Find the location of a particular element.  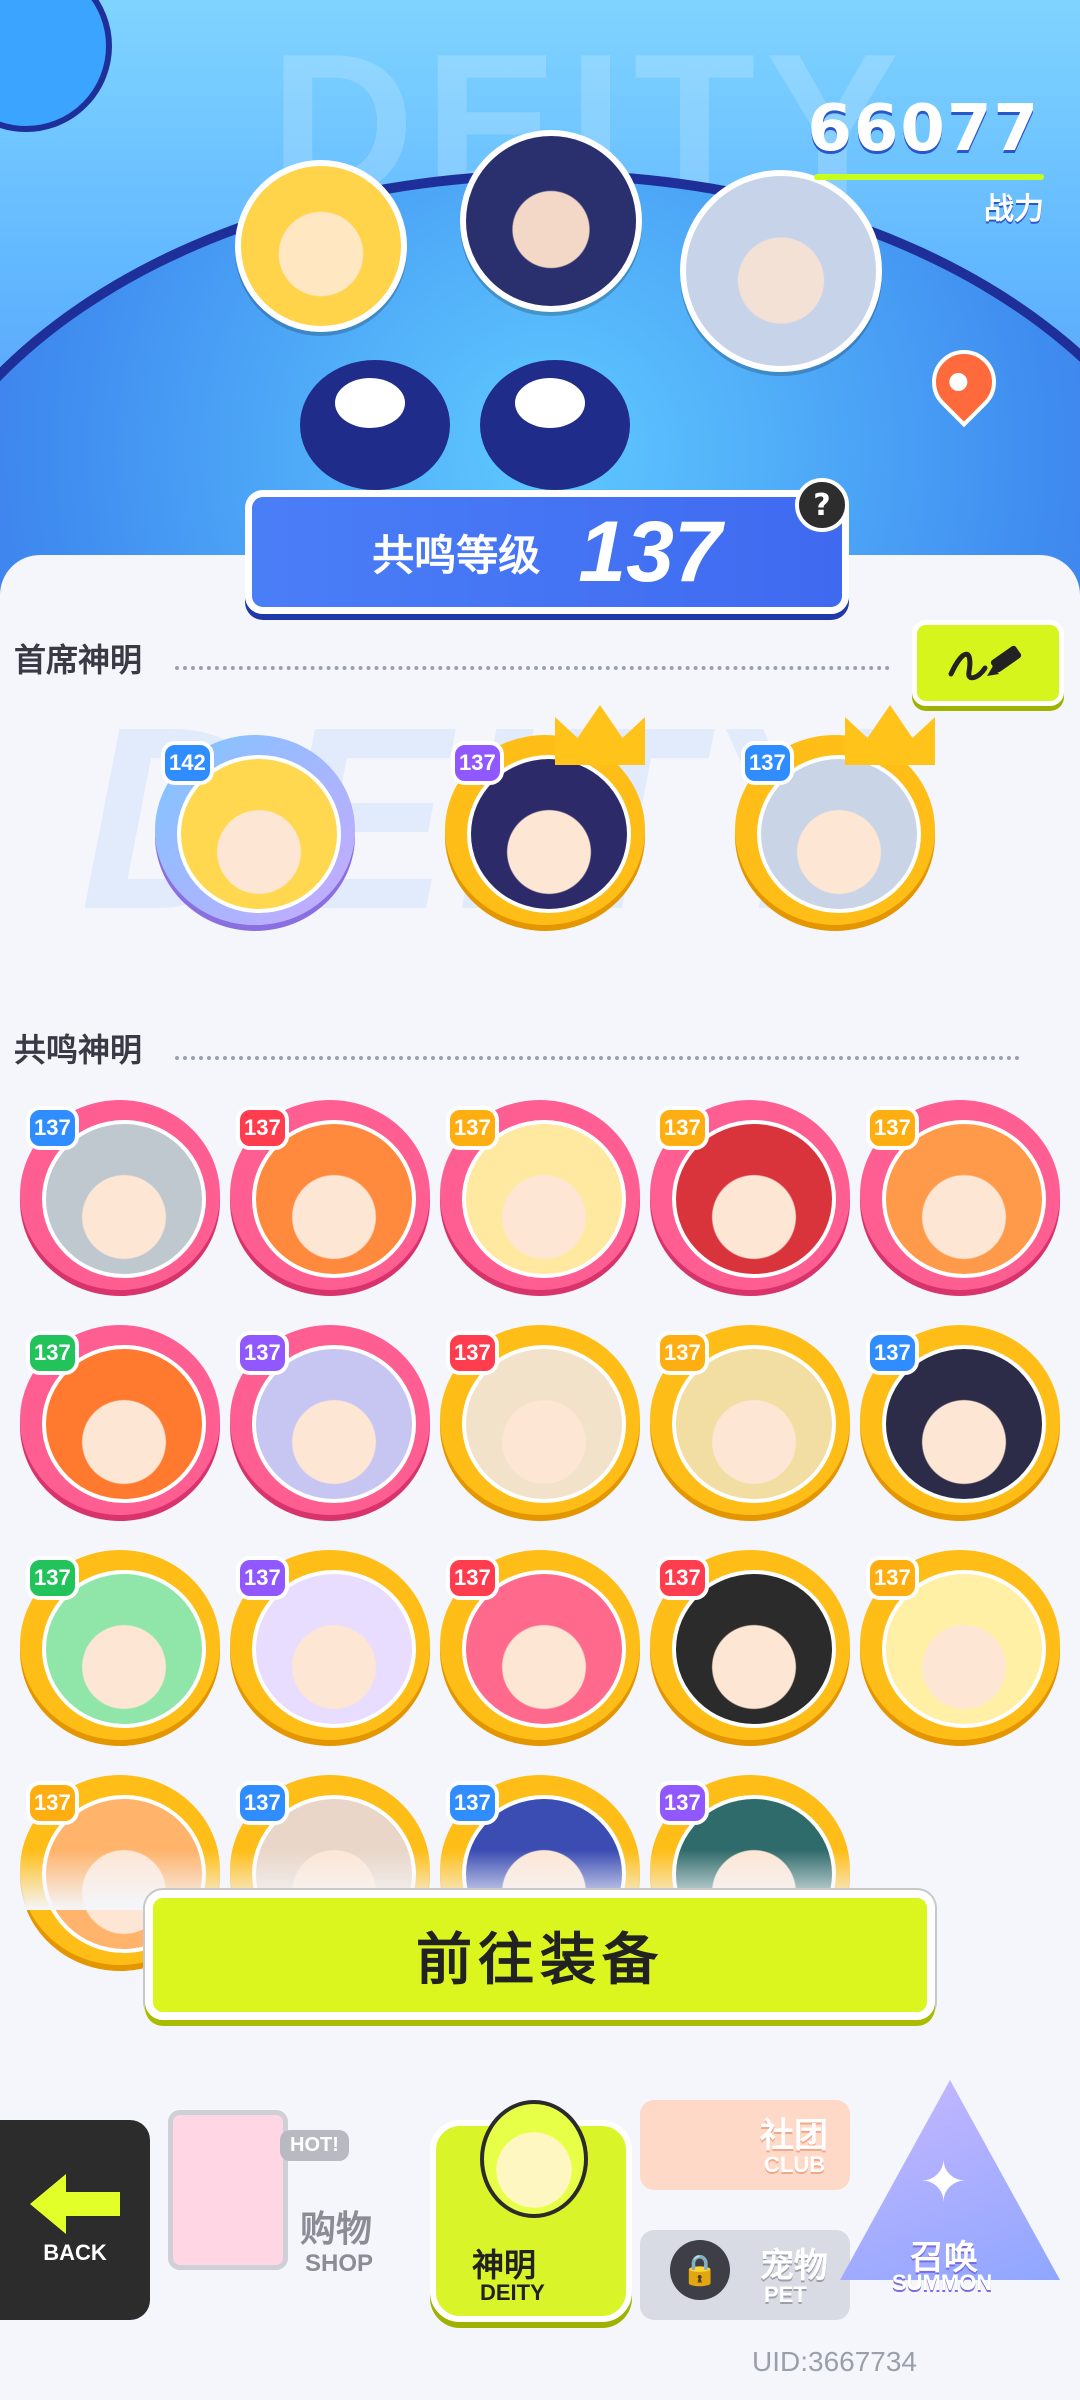

back-button: BACK is located at coordinates (75, 2220).